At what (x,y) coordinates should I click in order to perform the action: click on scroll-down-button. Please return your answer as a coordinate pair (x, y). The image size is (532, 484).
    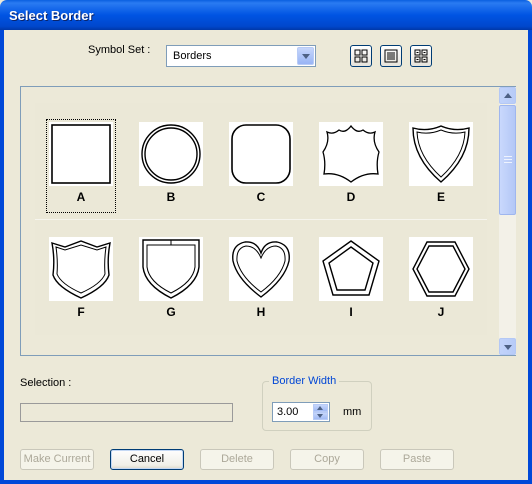
    Looking at the image, I should click on (507, 346).